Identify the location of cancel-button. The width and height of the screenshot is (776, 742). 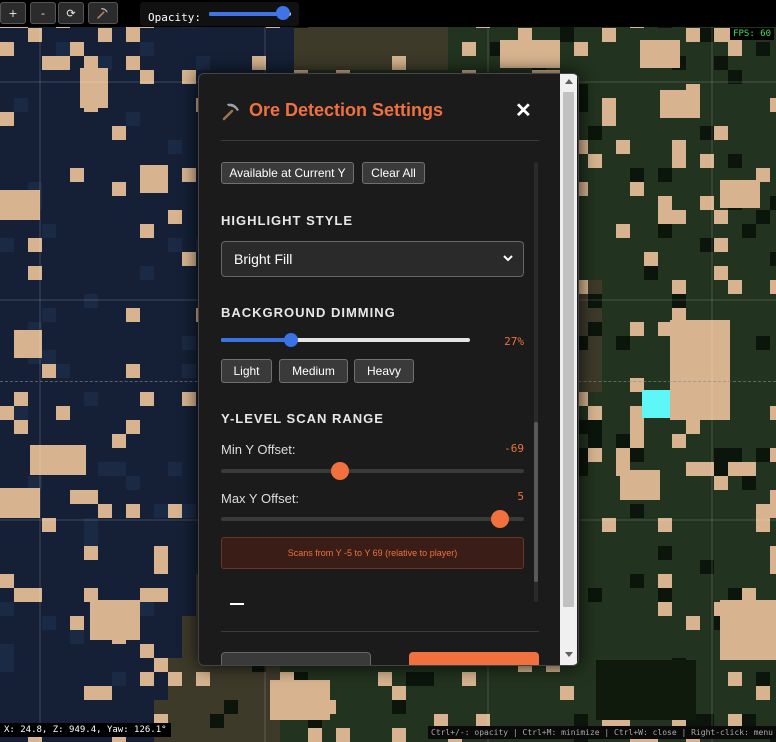
(296, 658).